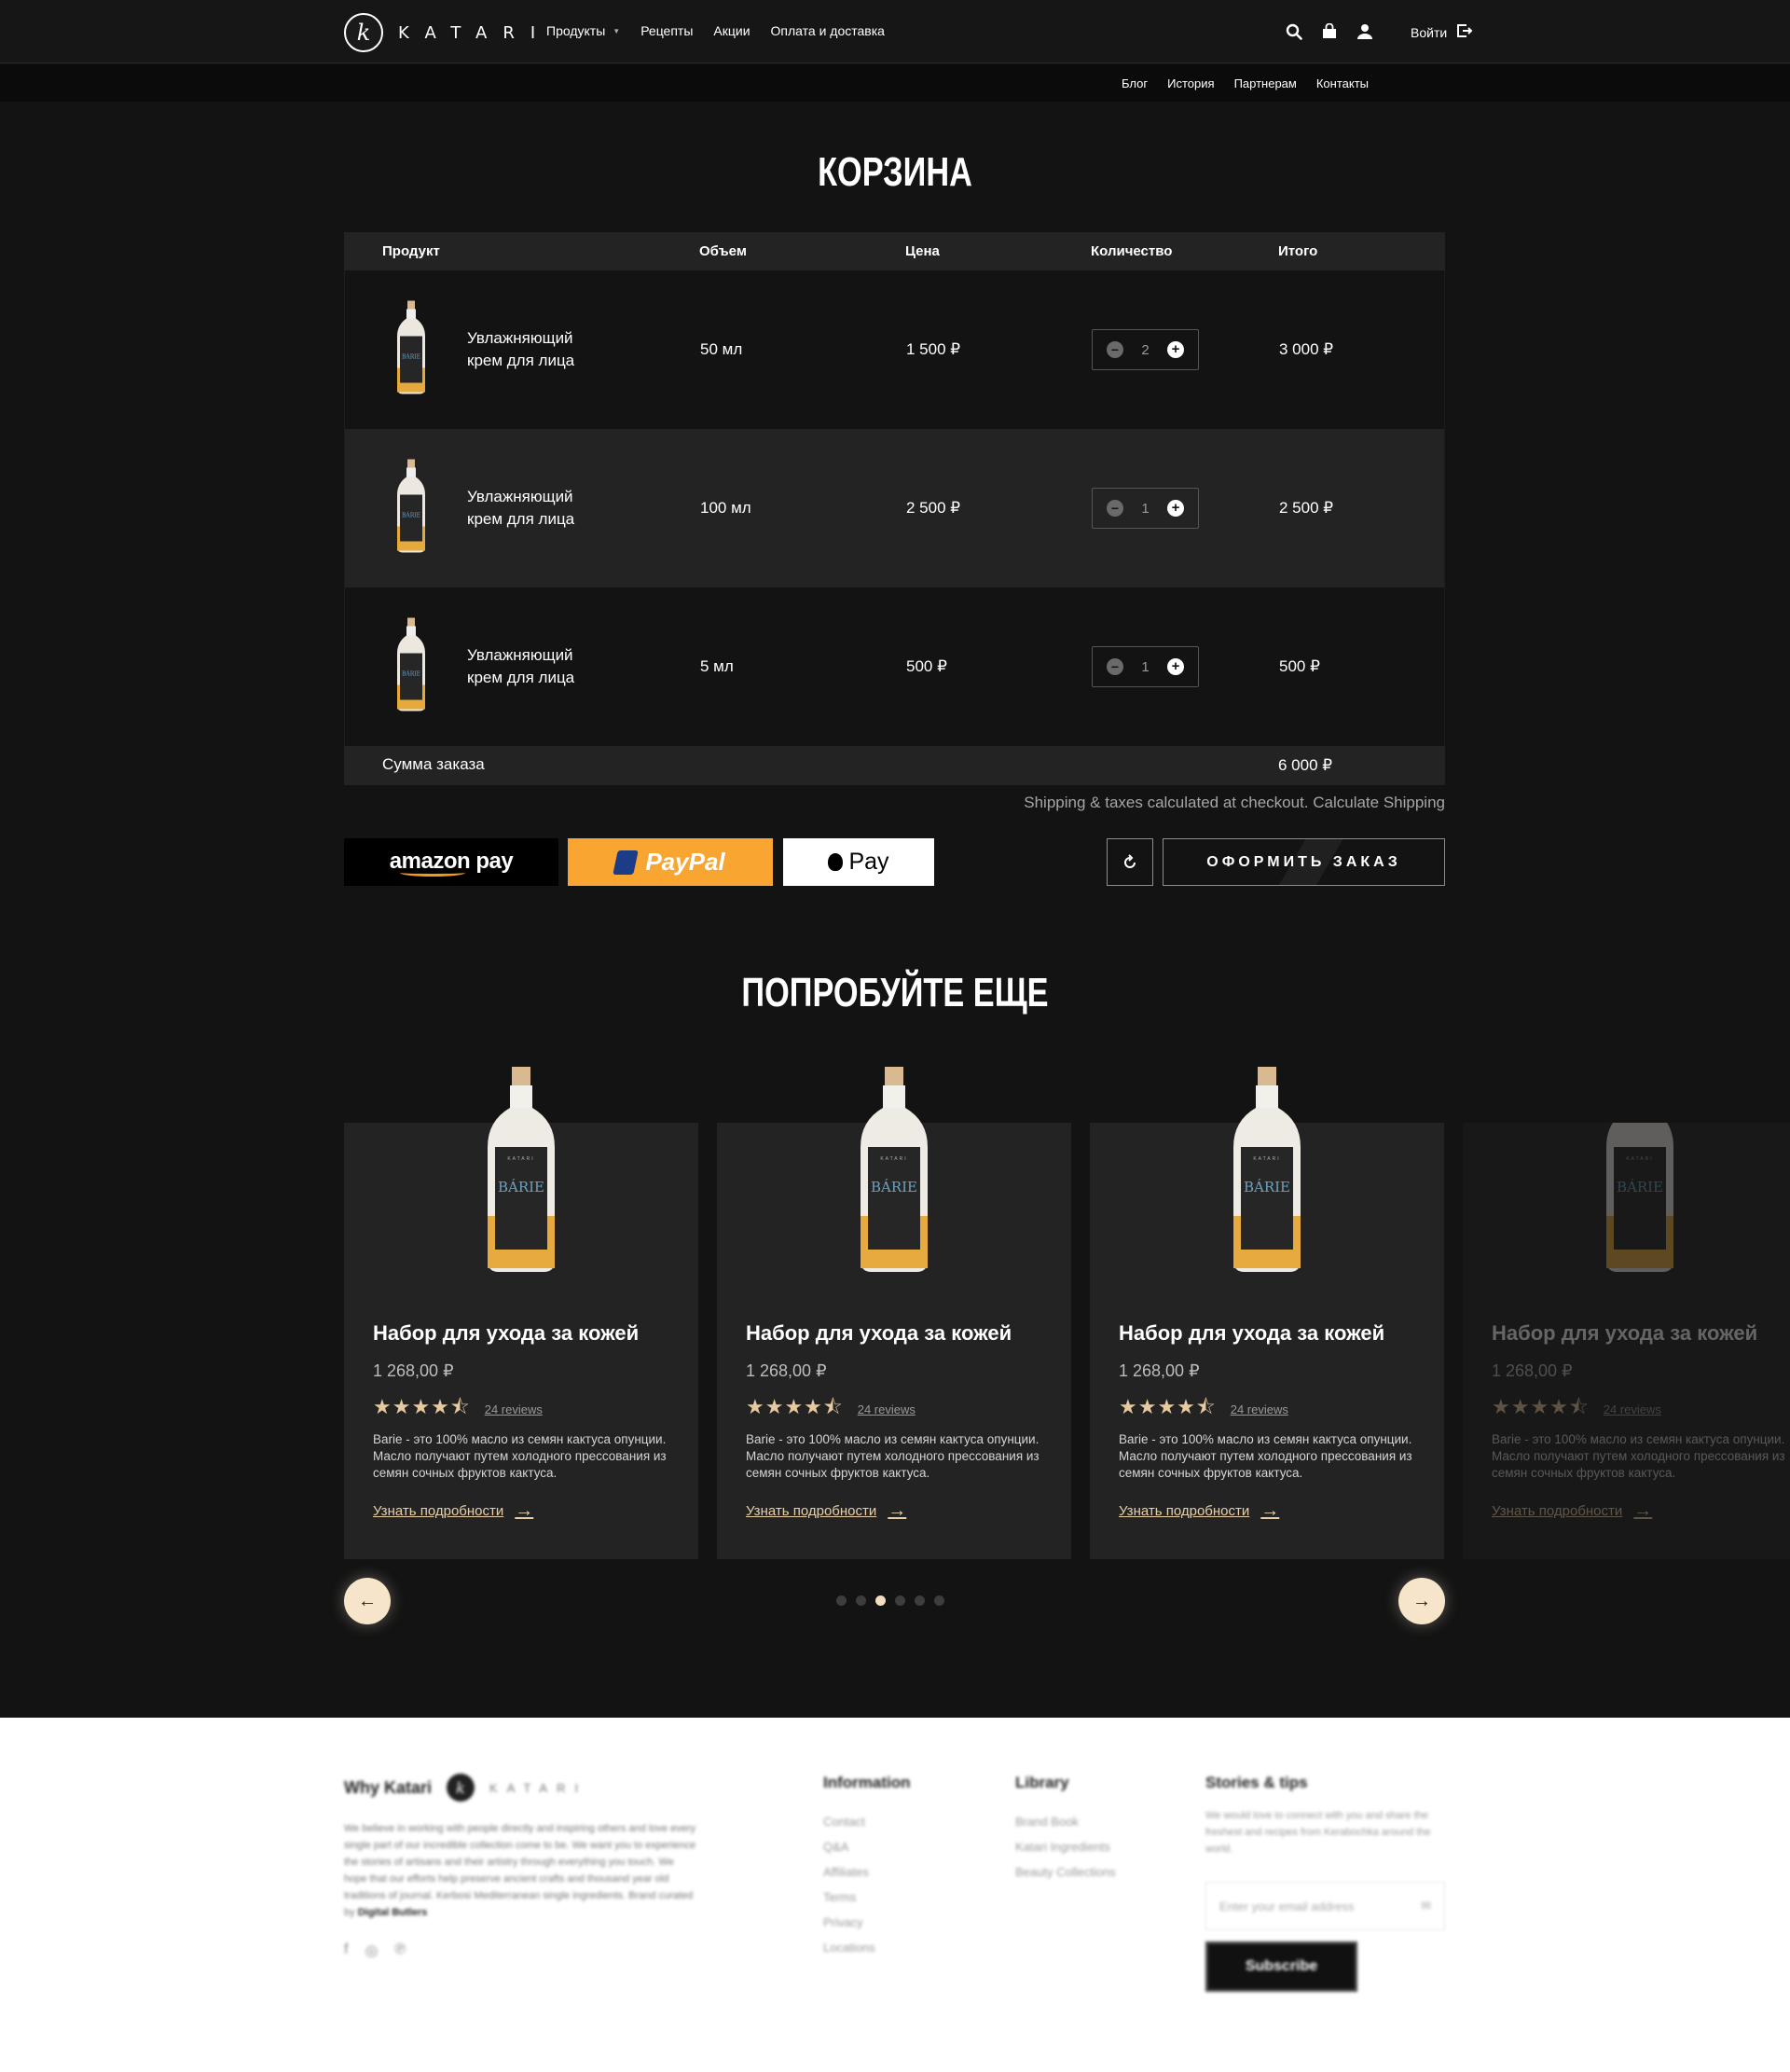 The height and width of the screenshot is (2072, 1790). What do you see at coordinates (926, 666) in the screenshot?
I see `product-price: 500 ₽` at bounding box center [926, 666].